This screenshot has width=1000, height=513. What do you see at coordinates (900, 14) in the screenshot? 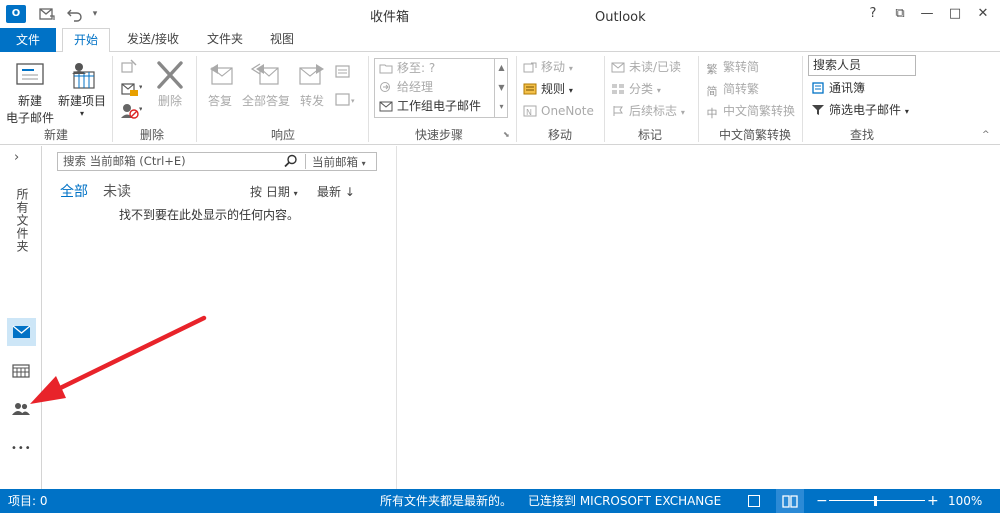
I see `ribbon-display-options-button: ⧉` at bounding box center [900, 14].